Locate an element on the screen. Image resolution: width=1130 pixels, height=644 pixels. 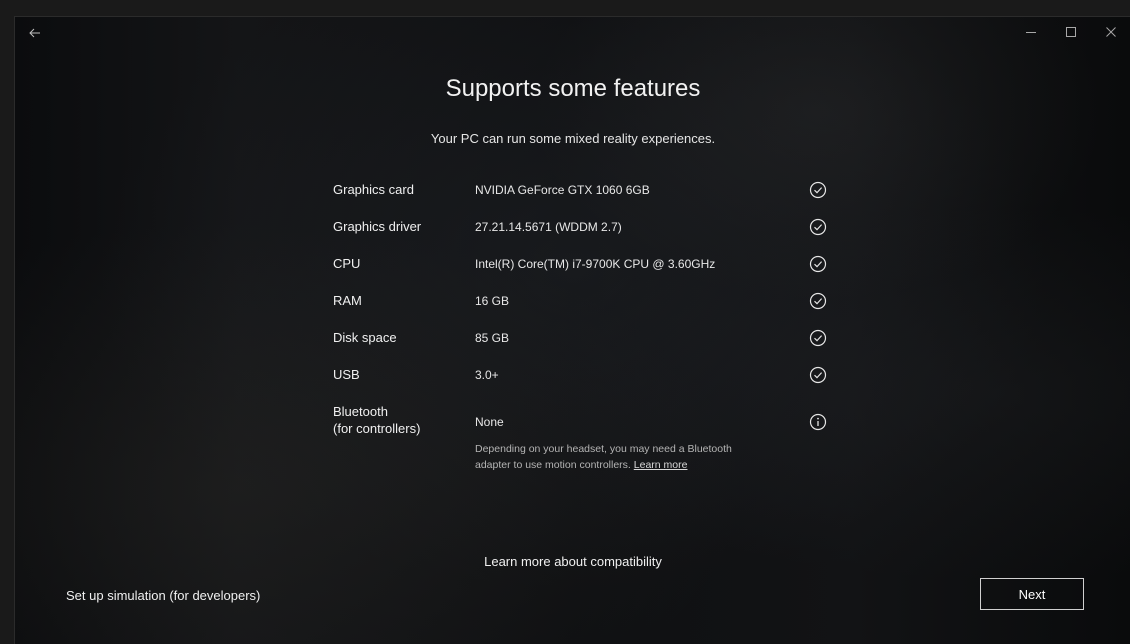
back-button is located at coordinates (35, 33).